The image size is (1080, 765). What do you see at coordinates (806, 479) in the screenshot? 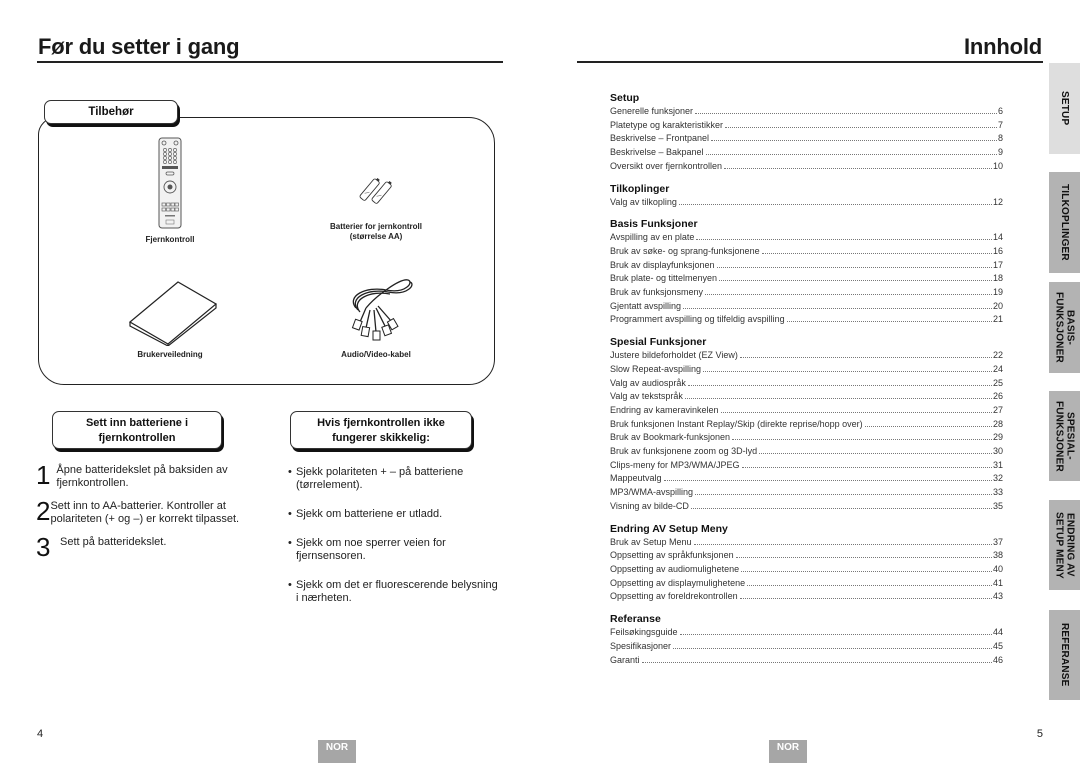
I see `toc-entry: Mappeutvalg 32` at bounding box center [806, 479].